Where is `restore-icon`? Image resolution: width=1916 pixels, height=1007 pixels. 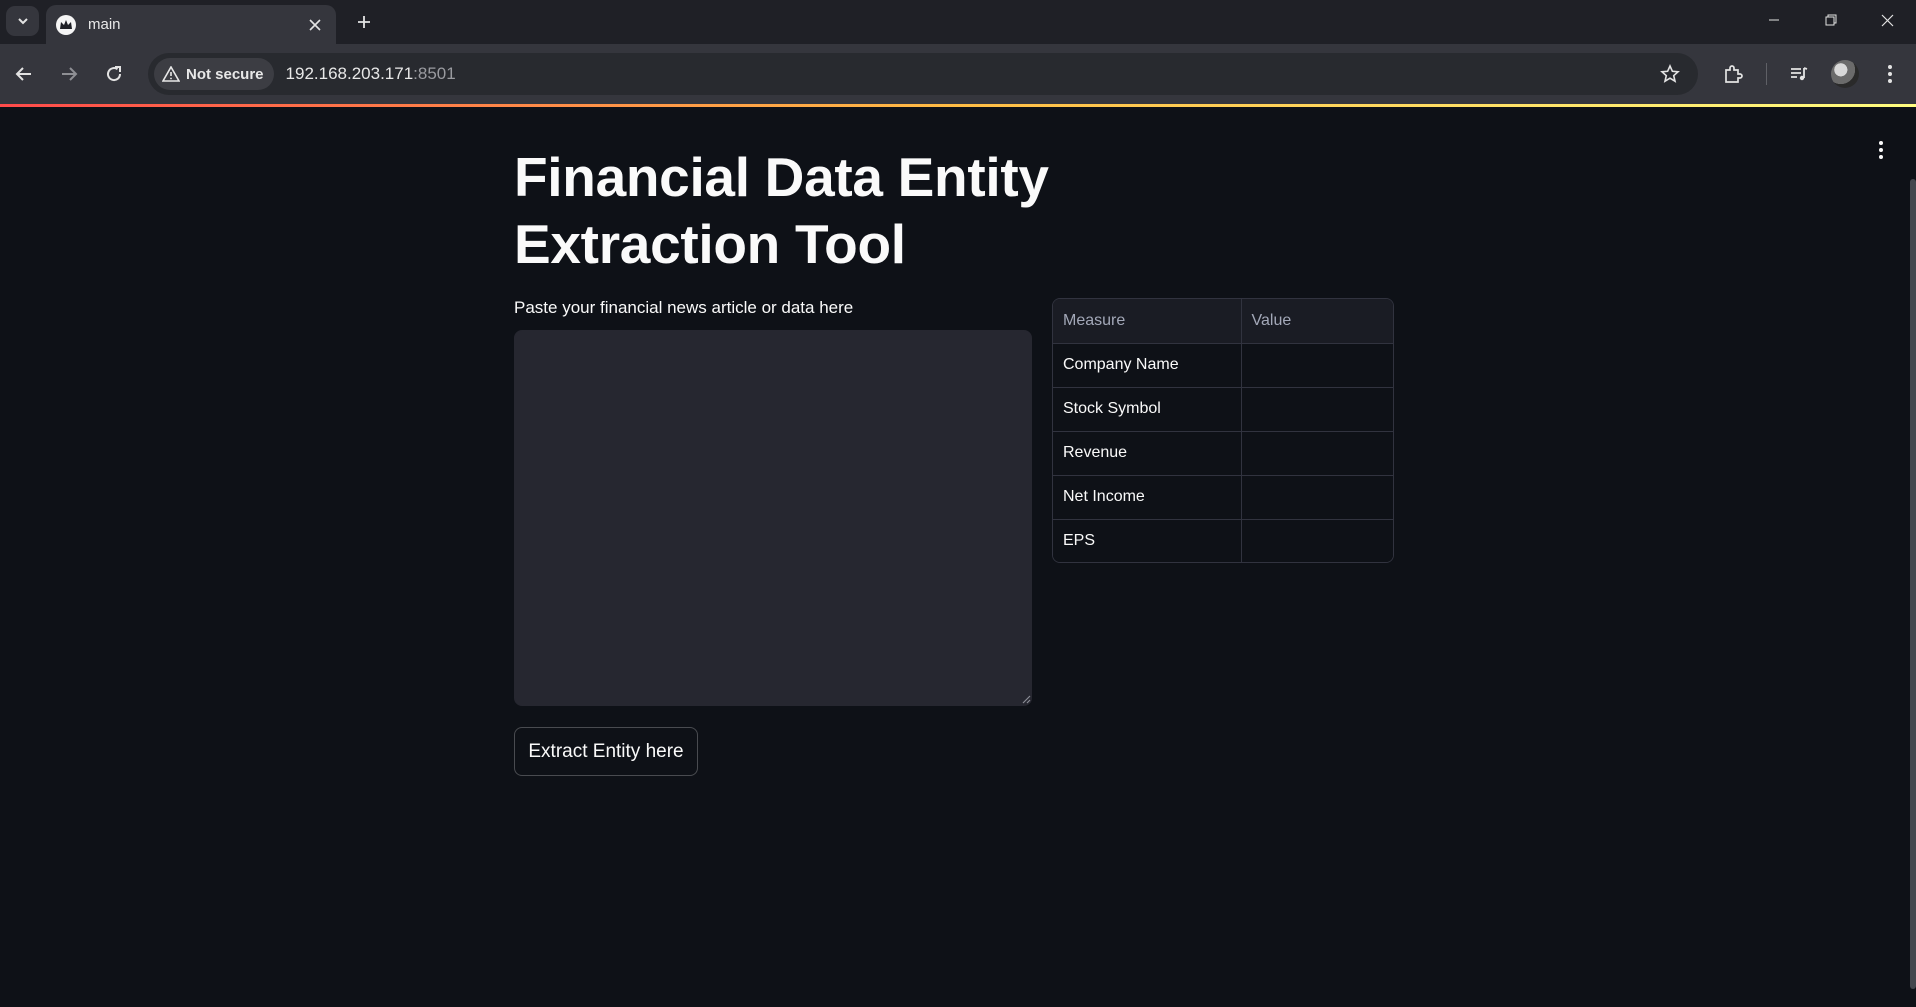 restore-icon is located at coordinates (1830, 20).